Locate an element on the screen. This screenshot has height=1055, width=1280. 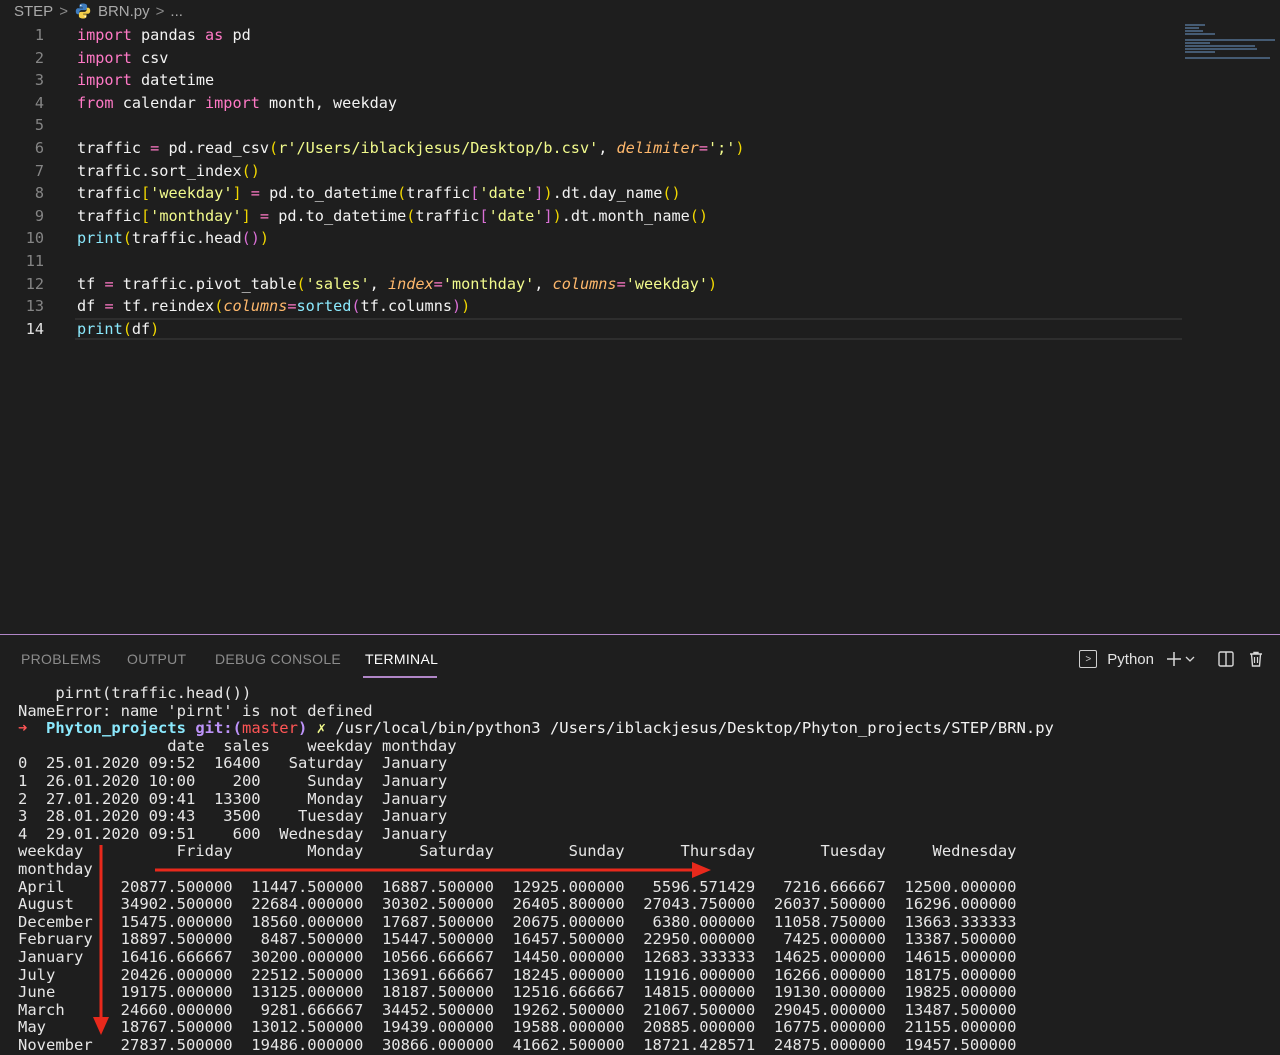
code-line: 14 print(df) is located at coordinates (595, 329).